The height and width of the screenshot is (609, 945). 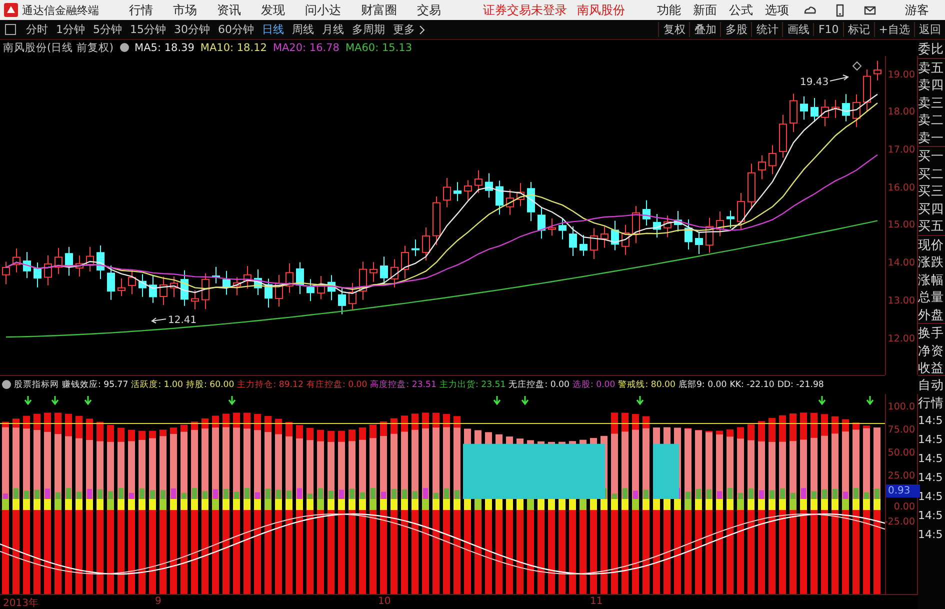 What do you see at coordinates (931, 350) in the screenshot?
I see `quote-label: 净资` at bounding box center [931, 350].